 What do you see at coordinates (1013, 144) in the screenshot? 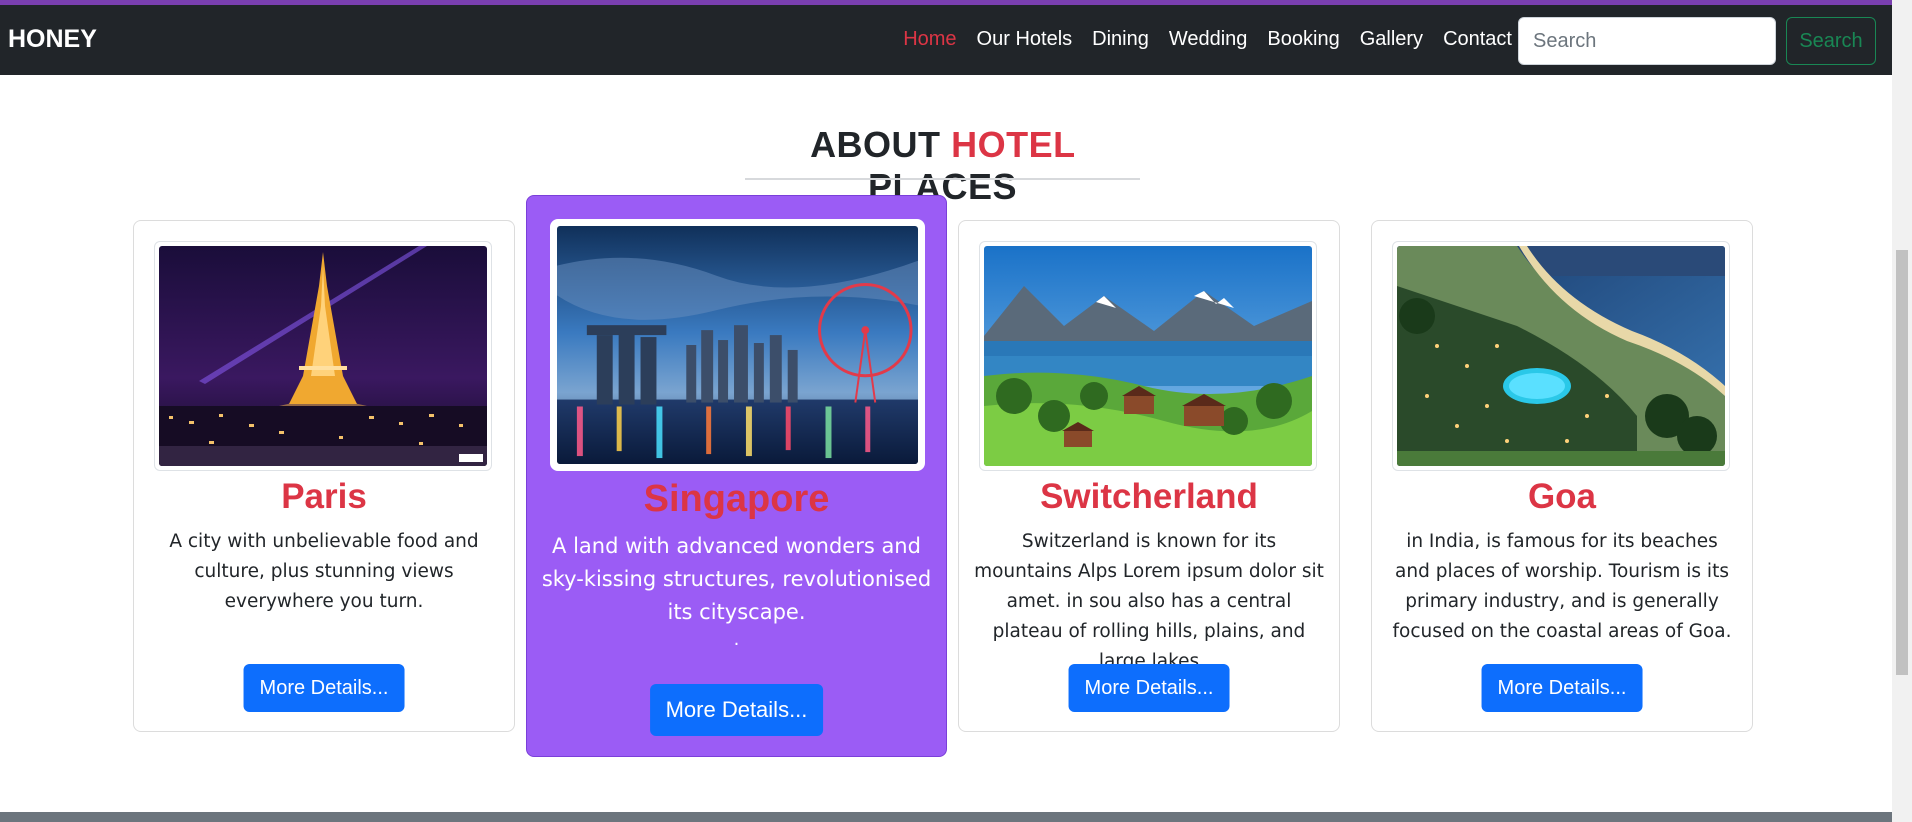
I see `heading-accent: HOTEL` at bounding box center [1013, 144].